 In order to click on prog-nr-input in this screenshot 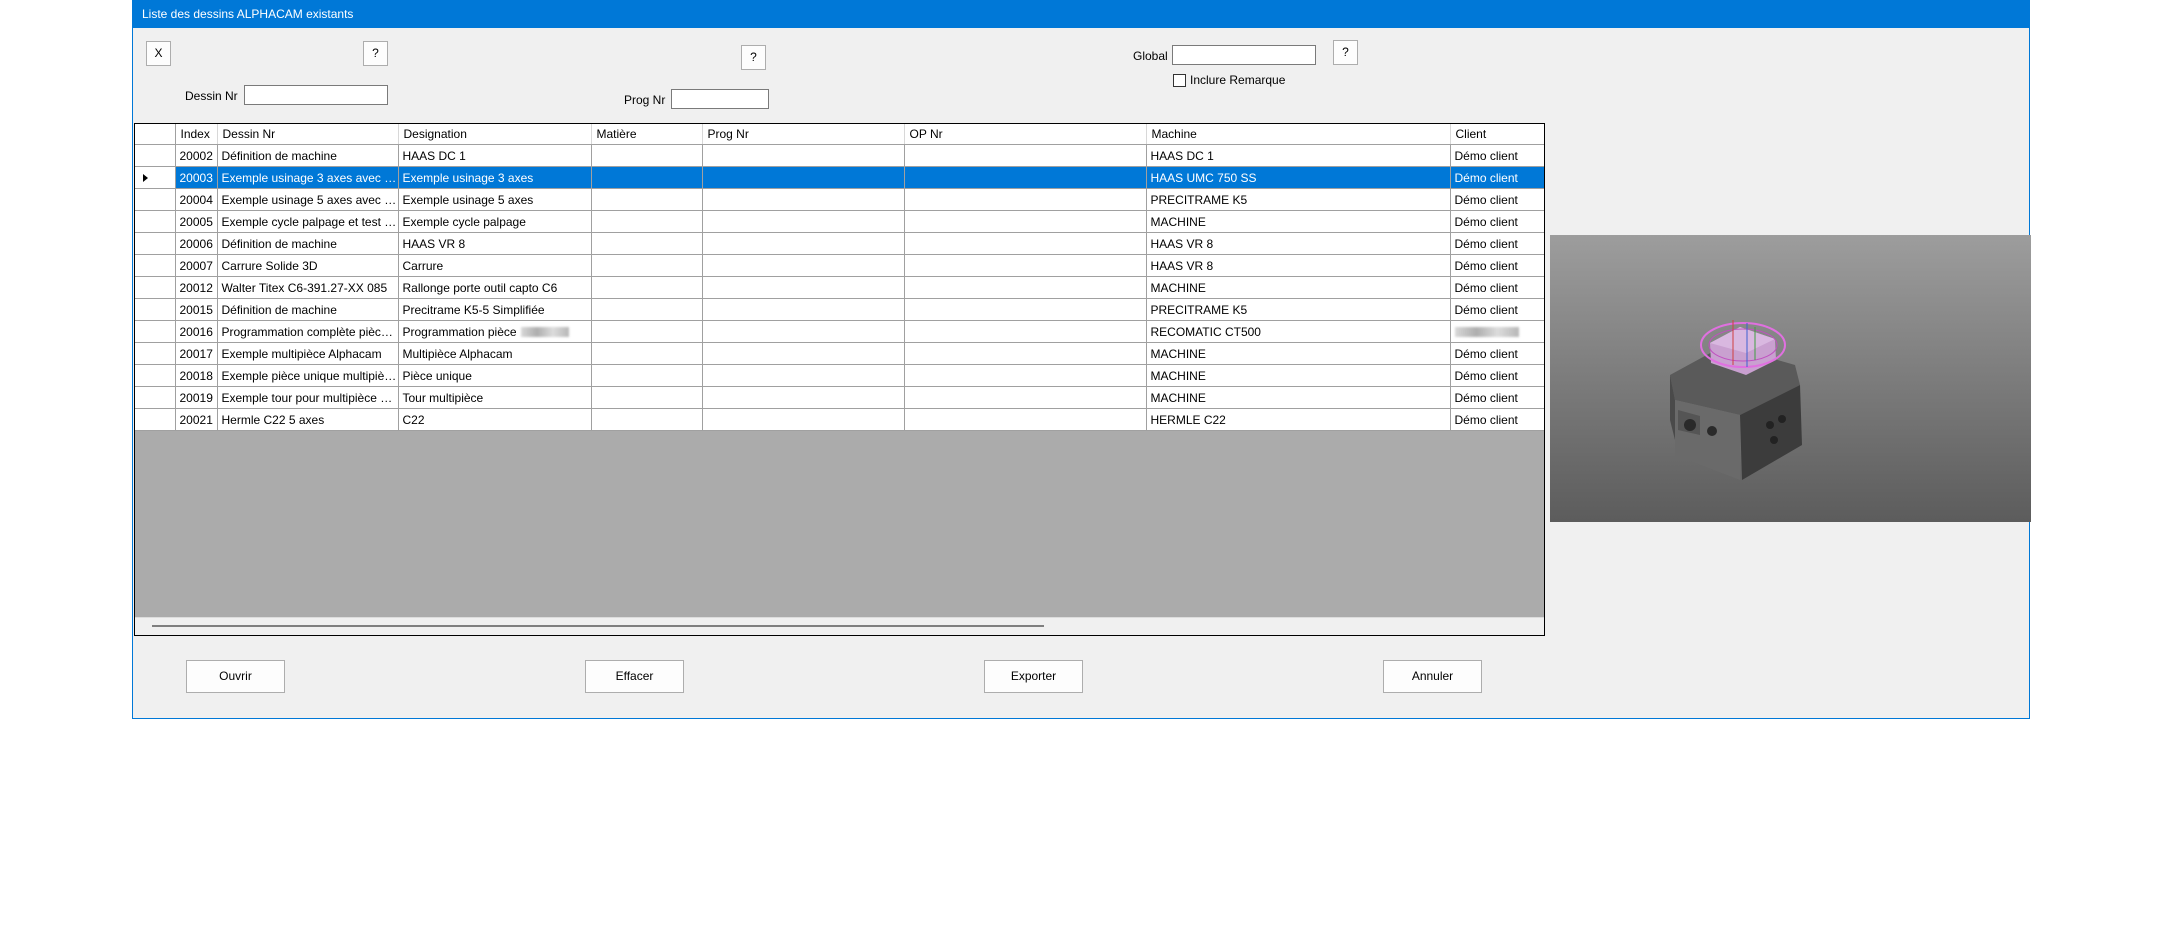, I will do `click(720, 99)`.